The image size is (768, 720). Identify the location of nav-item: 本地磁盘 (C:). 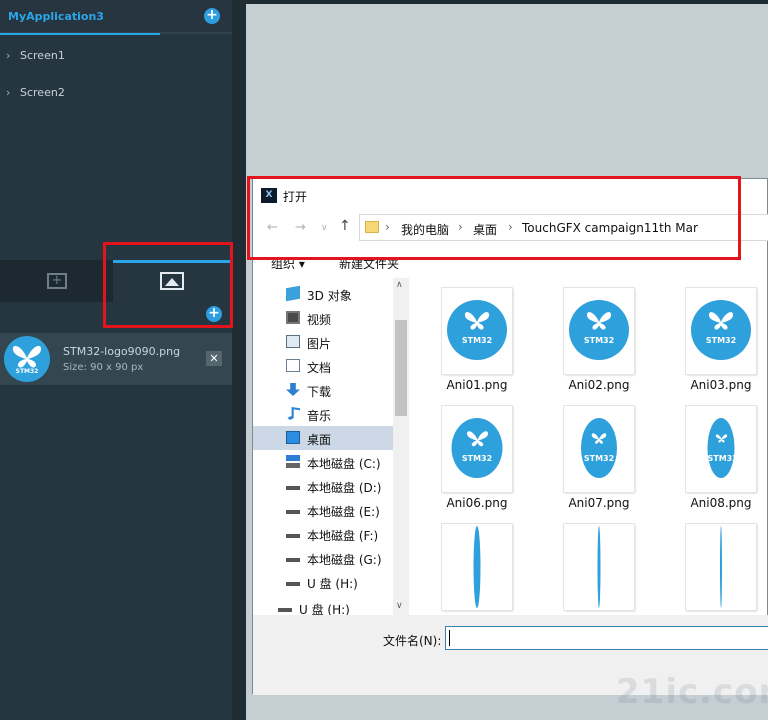
(323, 462).